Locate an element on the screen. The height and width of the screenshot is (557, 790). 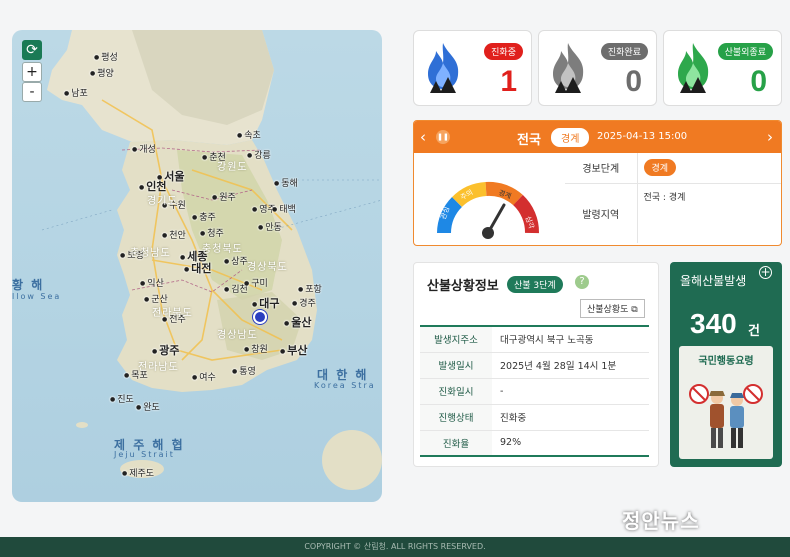
watermark-logo: 정안뉴스 is located at coordinates (661, 521).